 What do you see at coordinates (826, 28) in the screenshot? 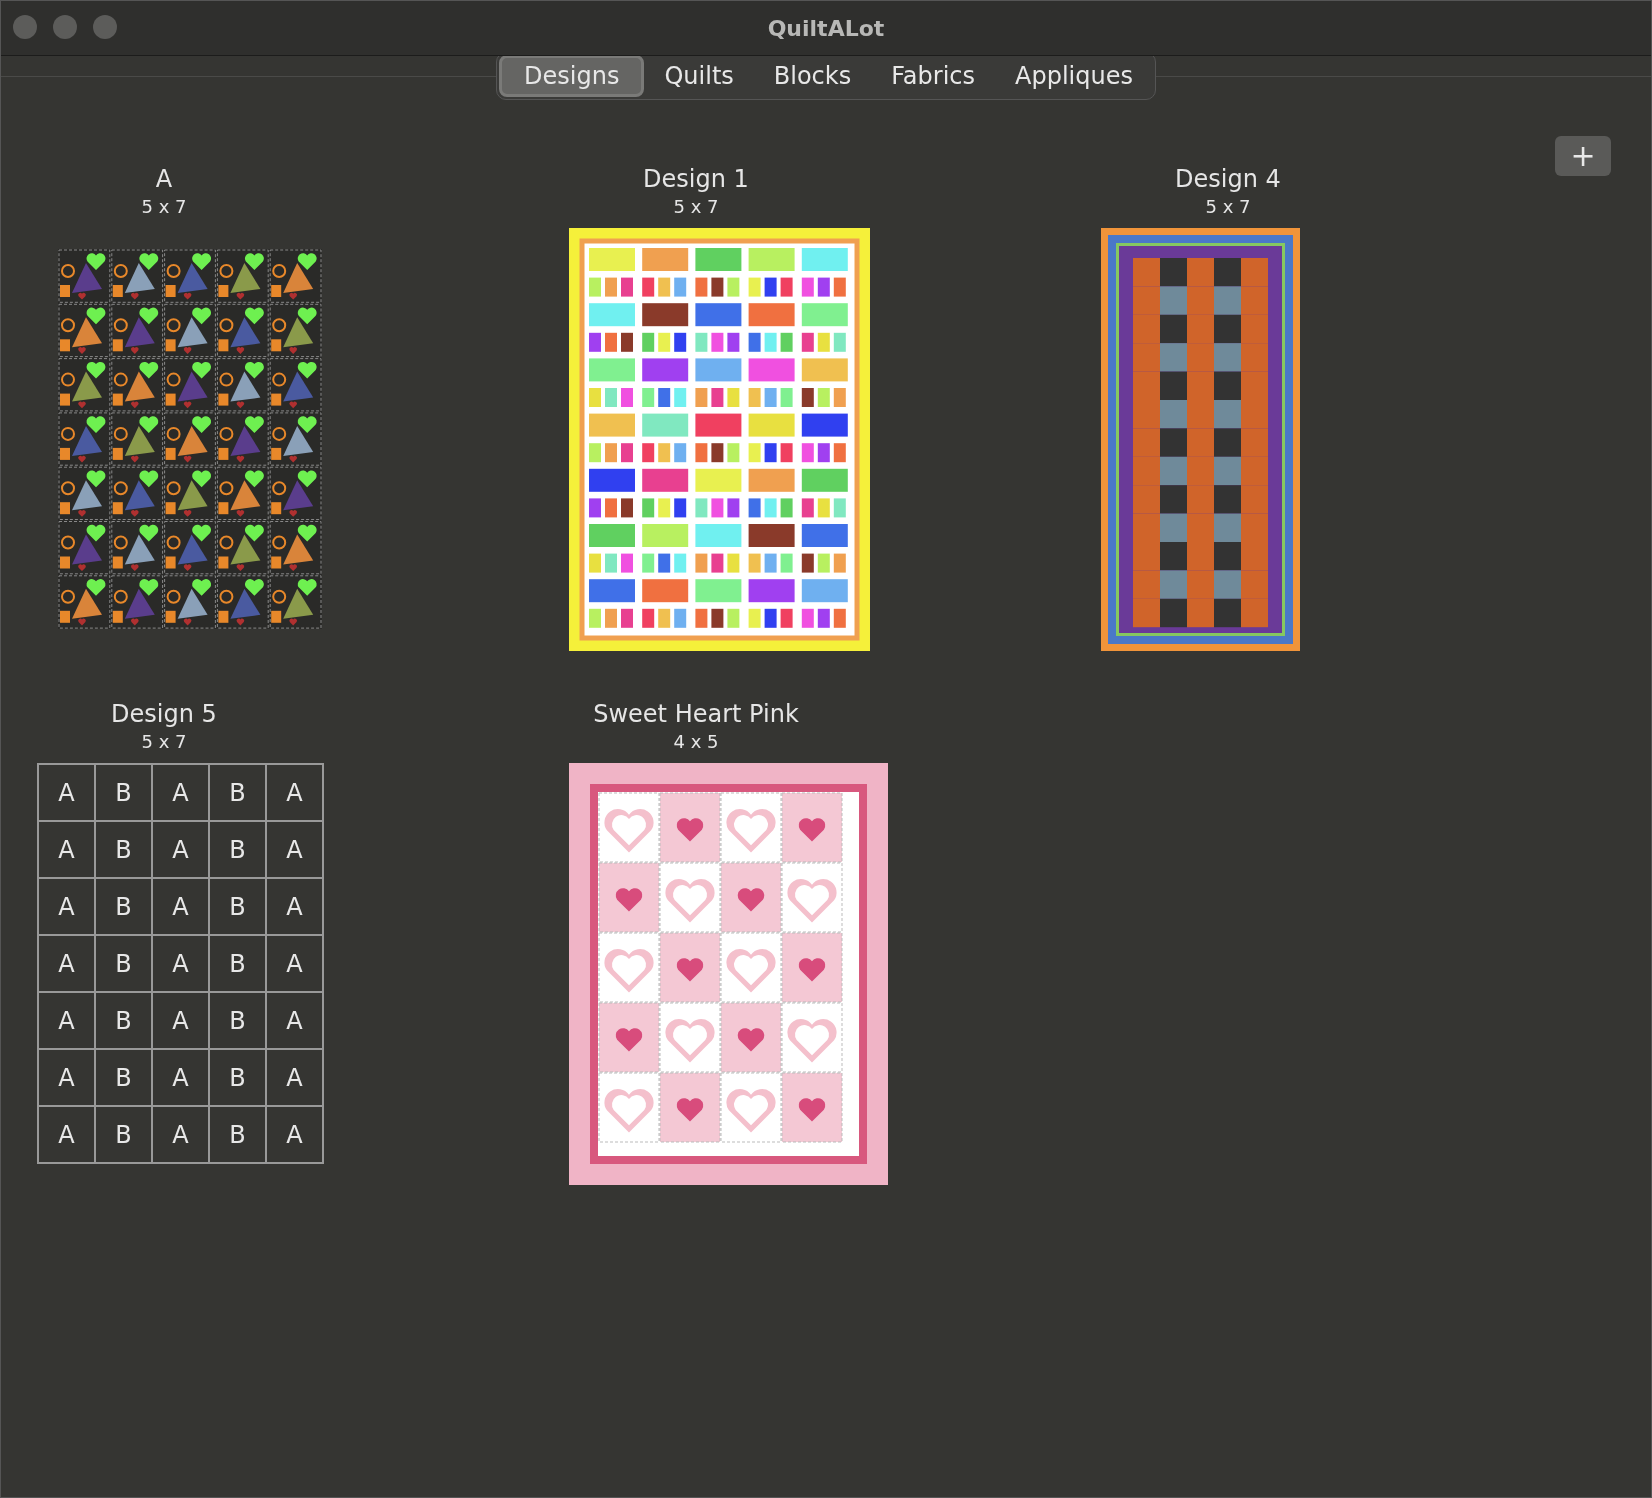
I see `window-title: QuiltALot` at bounding box center [826, 28].